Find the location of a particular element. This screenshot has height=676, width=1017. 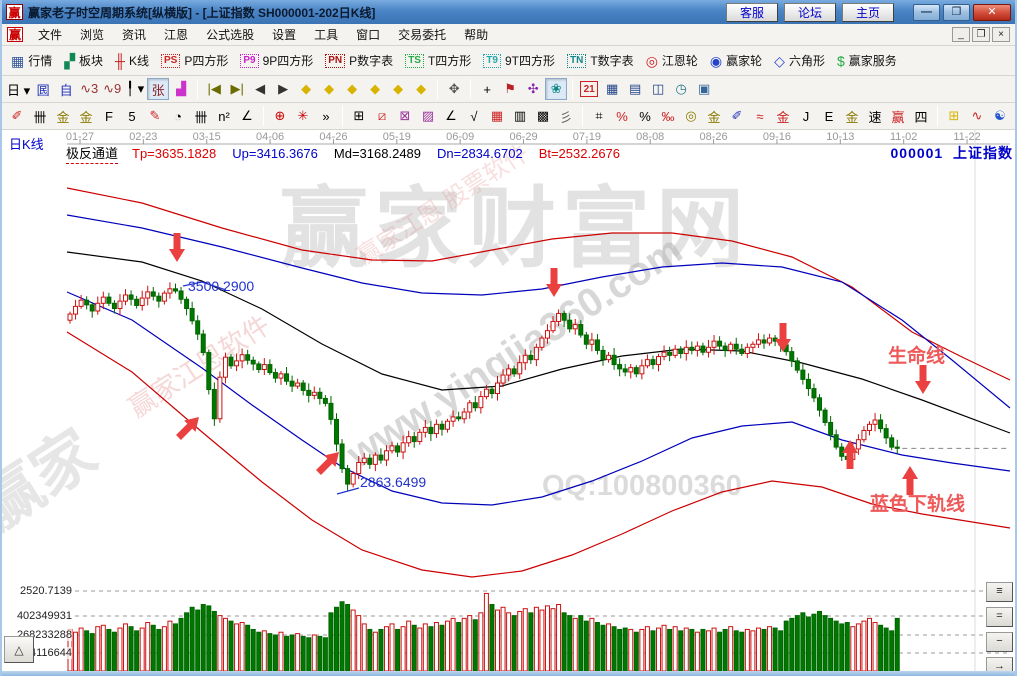

gann-box-icon: 囻 is located at coordinates (43, 89).